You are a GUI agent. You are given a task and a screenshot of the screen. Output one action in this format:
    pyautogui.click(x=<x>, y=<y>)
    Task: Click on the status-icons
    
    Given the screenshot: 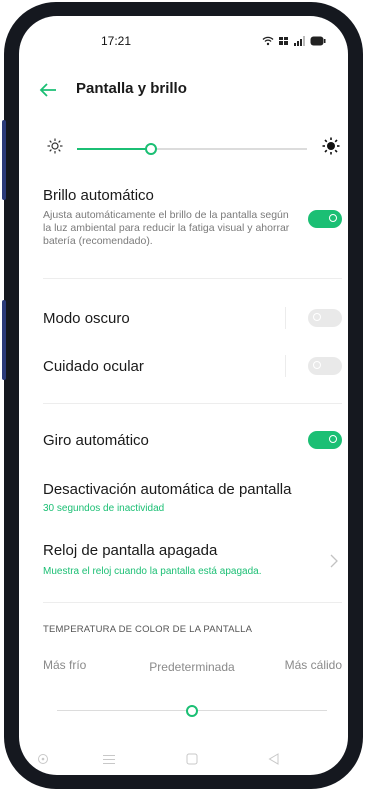 What is the action you would take?
    pyautogui.click(x=294, y=41)
    